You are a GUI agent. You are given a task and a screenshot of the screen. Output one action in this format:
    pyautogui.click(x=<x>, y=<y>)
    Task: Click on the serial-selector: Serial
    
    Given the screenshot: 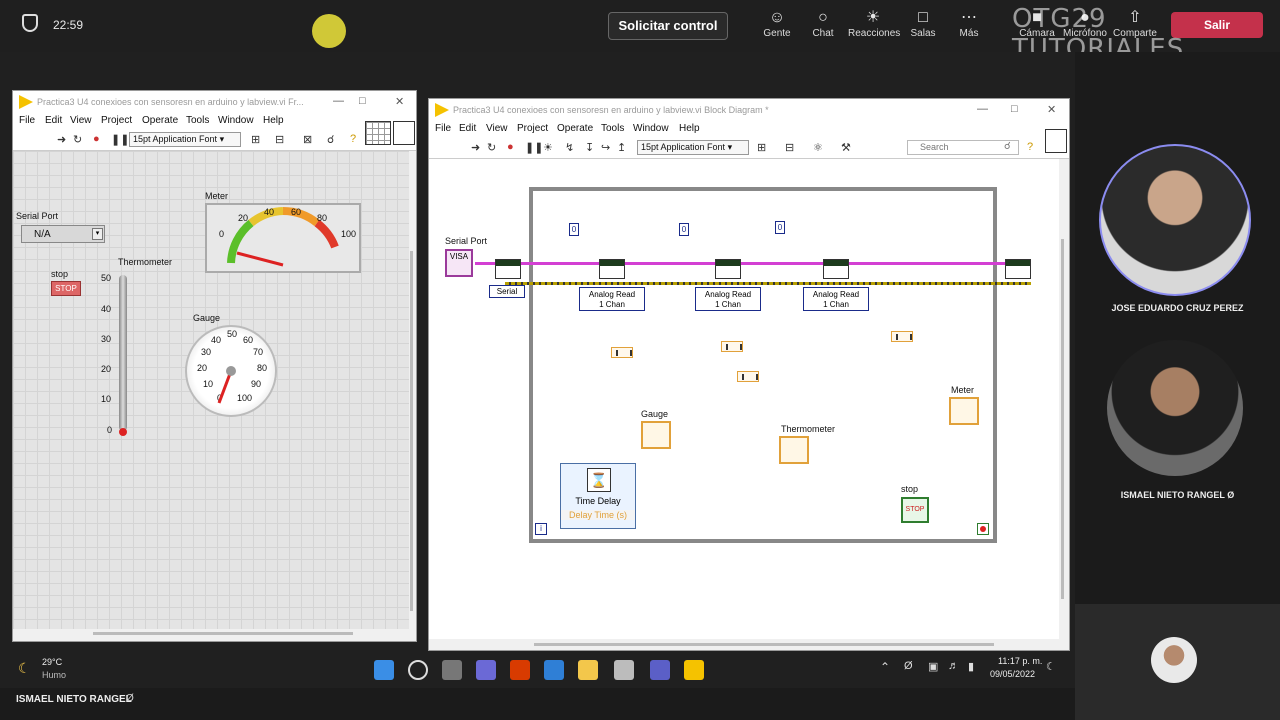 What is the action you would take?
    pyautogui.click(x=507, y=291)
    